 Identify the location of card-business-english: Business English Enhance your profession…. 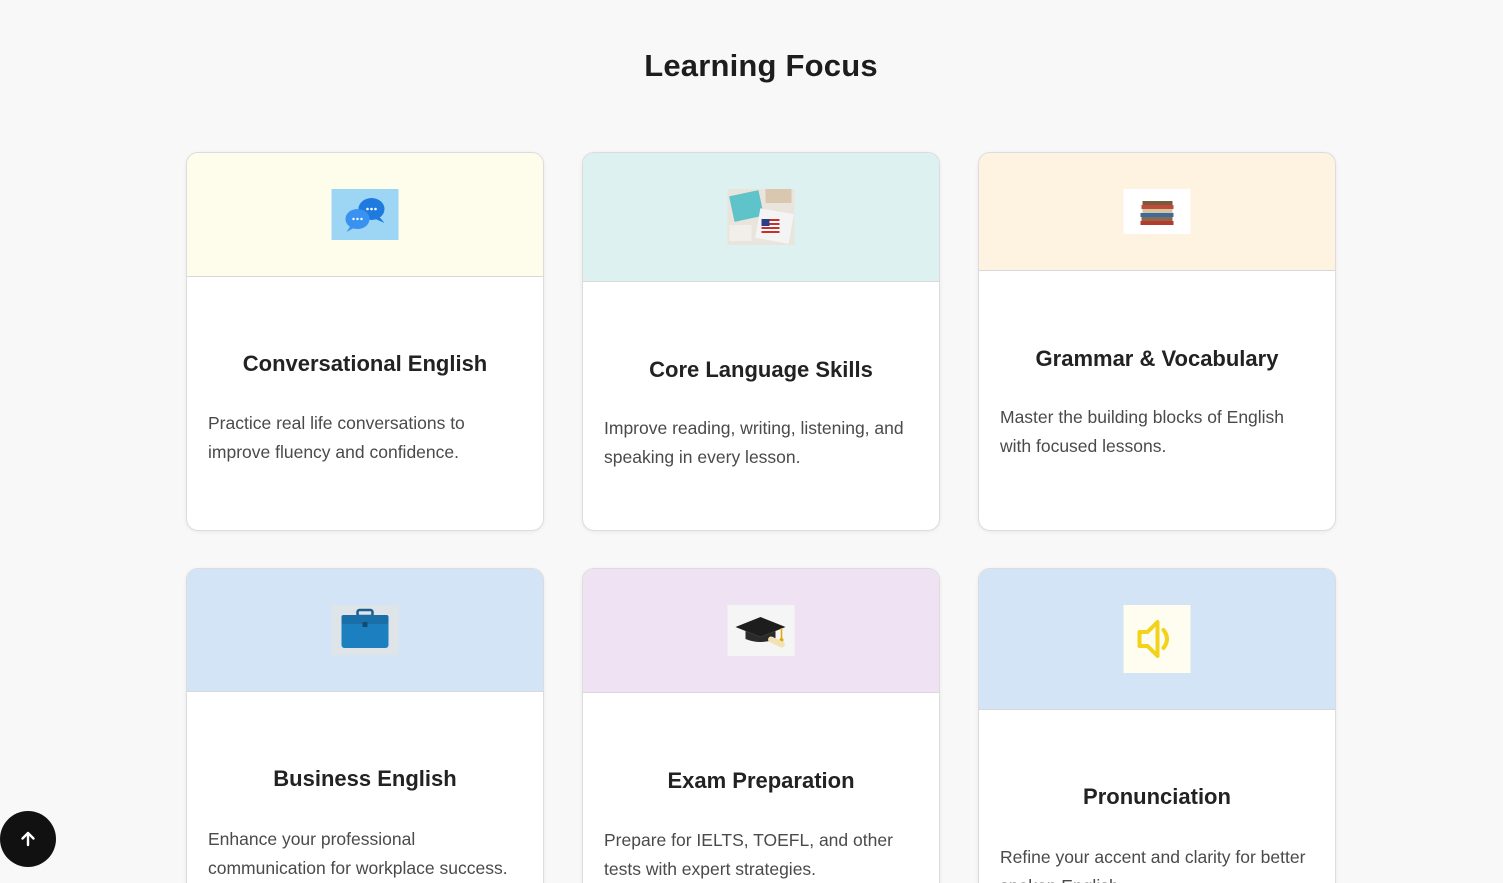
(365, 725).